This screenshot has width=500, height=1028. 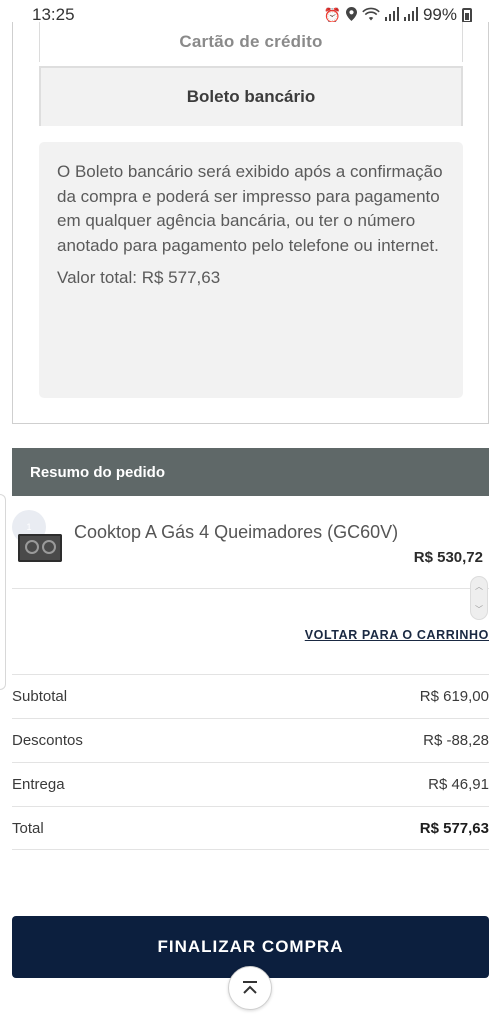 I want to click on total-label: Total, so click(x=28, y=828).